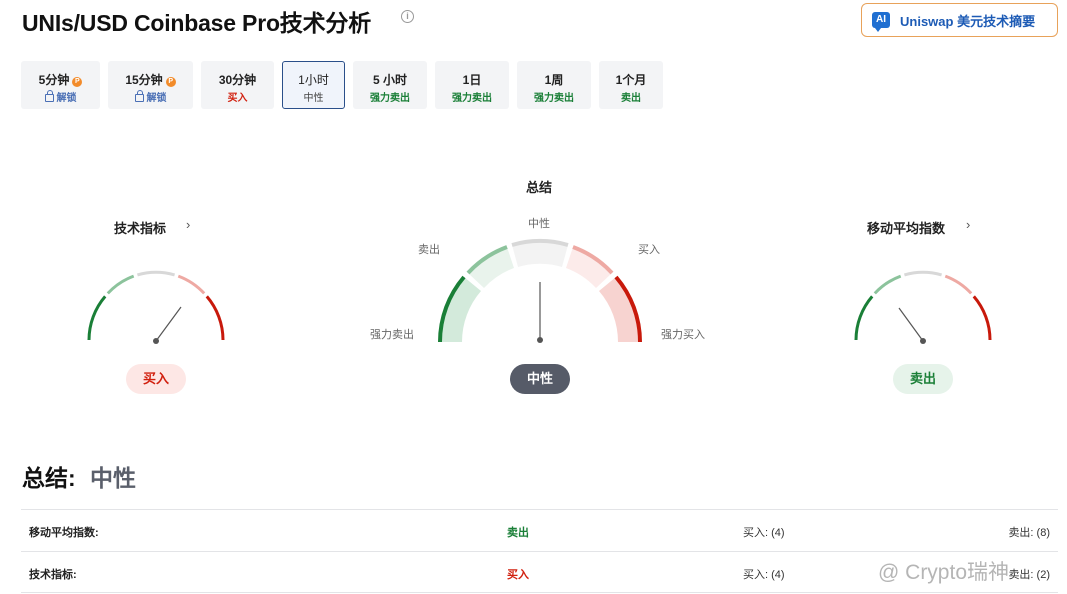  I want to click on row-sell-count: 卖出: (2), so click(1029, 575).